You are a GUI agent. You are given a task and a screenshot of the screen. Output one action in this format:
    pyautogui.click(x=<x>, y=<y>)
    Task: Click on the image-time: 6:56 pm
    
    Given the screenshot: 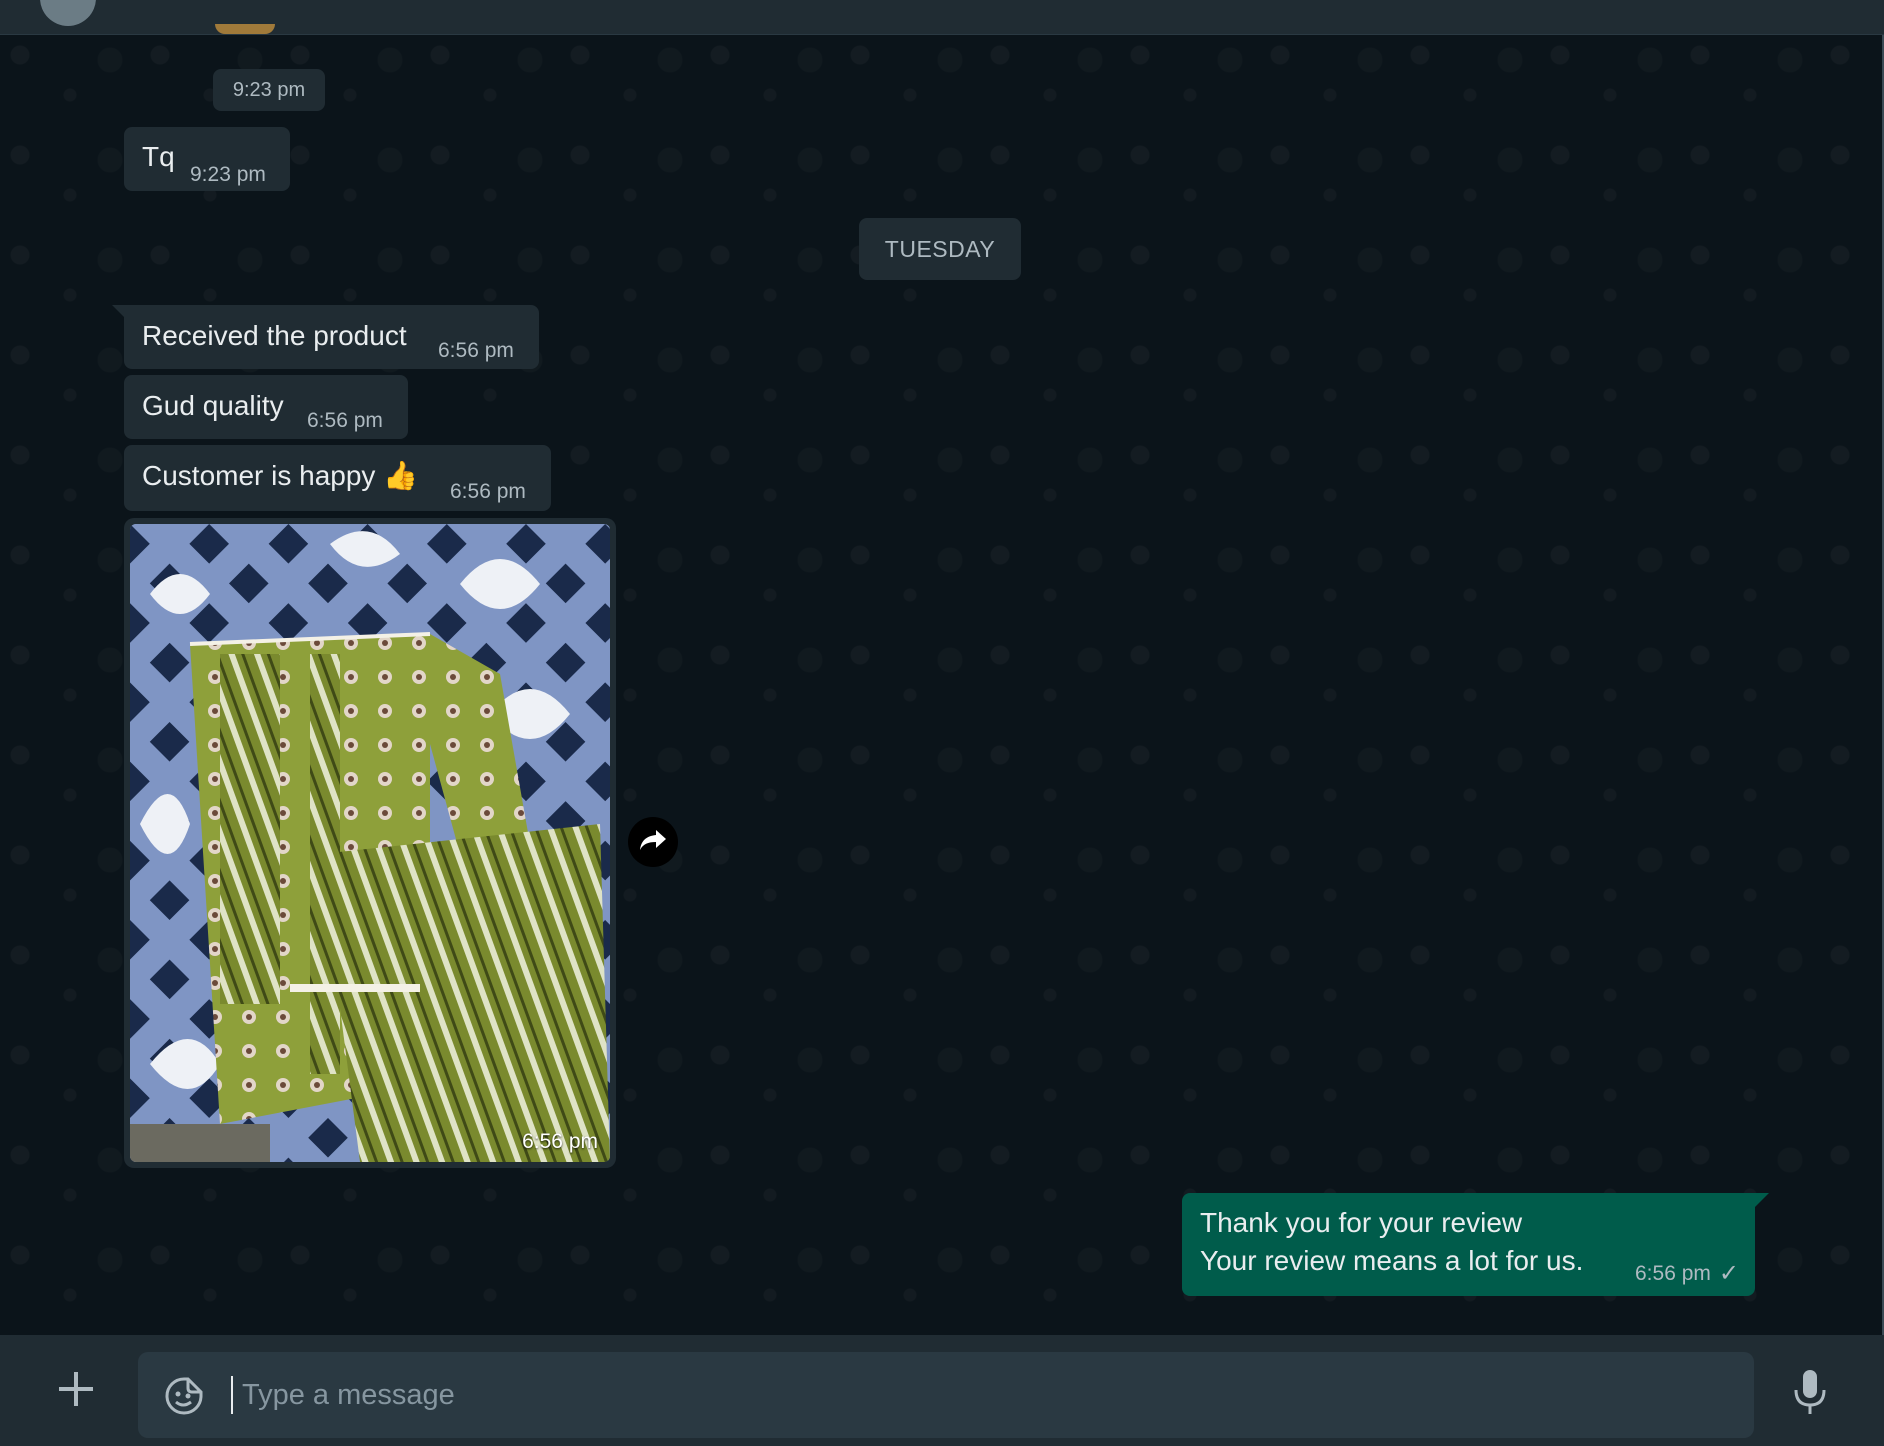 What is the action you would take?
    pyautogui.click(x=560, y=1141)
    